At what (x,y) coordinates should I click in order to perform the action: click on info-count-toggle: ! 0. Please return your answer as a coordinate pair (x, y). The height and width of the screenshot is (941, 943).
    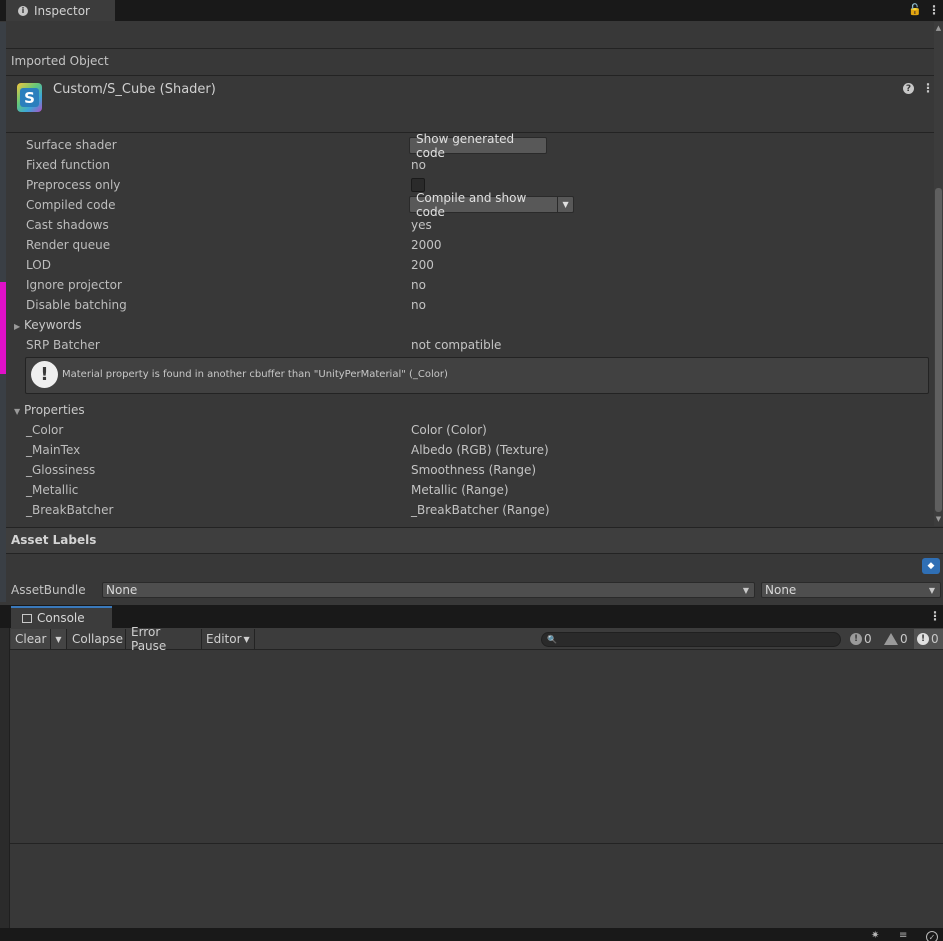
    Looking at the image, I should click on (862, 639).